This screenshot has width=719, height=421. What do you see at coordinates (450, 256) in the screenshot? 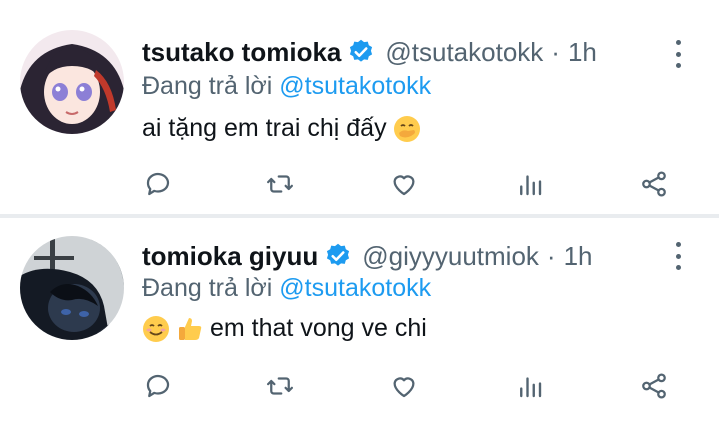
I see `user-handle: @giyyyuutmiok` at bounding box center [450, 256].